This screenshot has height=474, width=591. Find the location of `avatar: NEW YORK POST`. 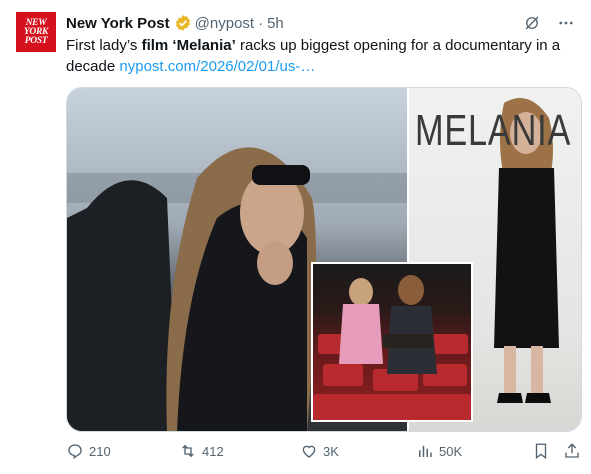

avatar: NEW YORK POST is located at coordinates (36, 32).